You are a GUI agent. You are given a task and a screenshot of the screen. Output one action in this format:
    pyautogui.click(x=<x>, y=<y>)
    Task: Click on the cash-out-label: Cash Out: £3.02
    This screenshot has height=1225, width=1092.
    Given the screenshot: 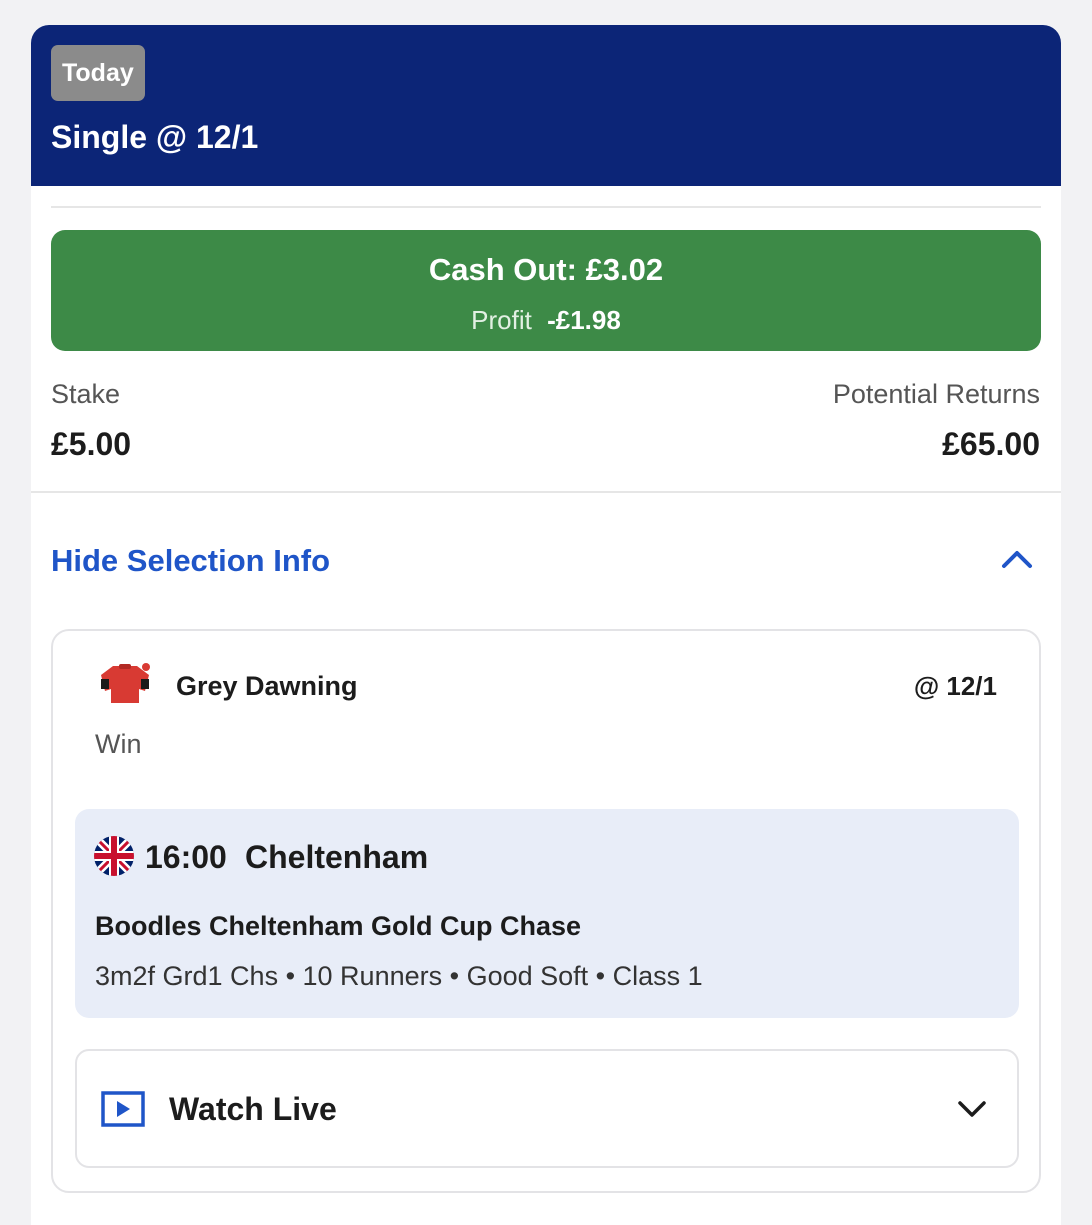 What is the action you would take?
    pyautogui.click(x=546, y=269)
    